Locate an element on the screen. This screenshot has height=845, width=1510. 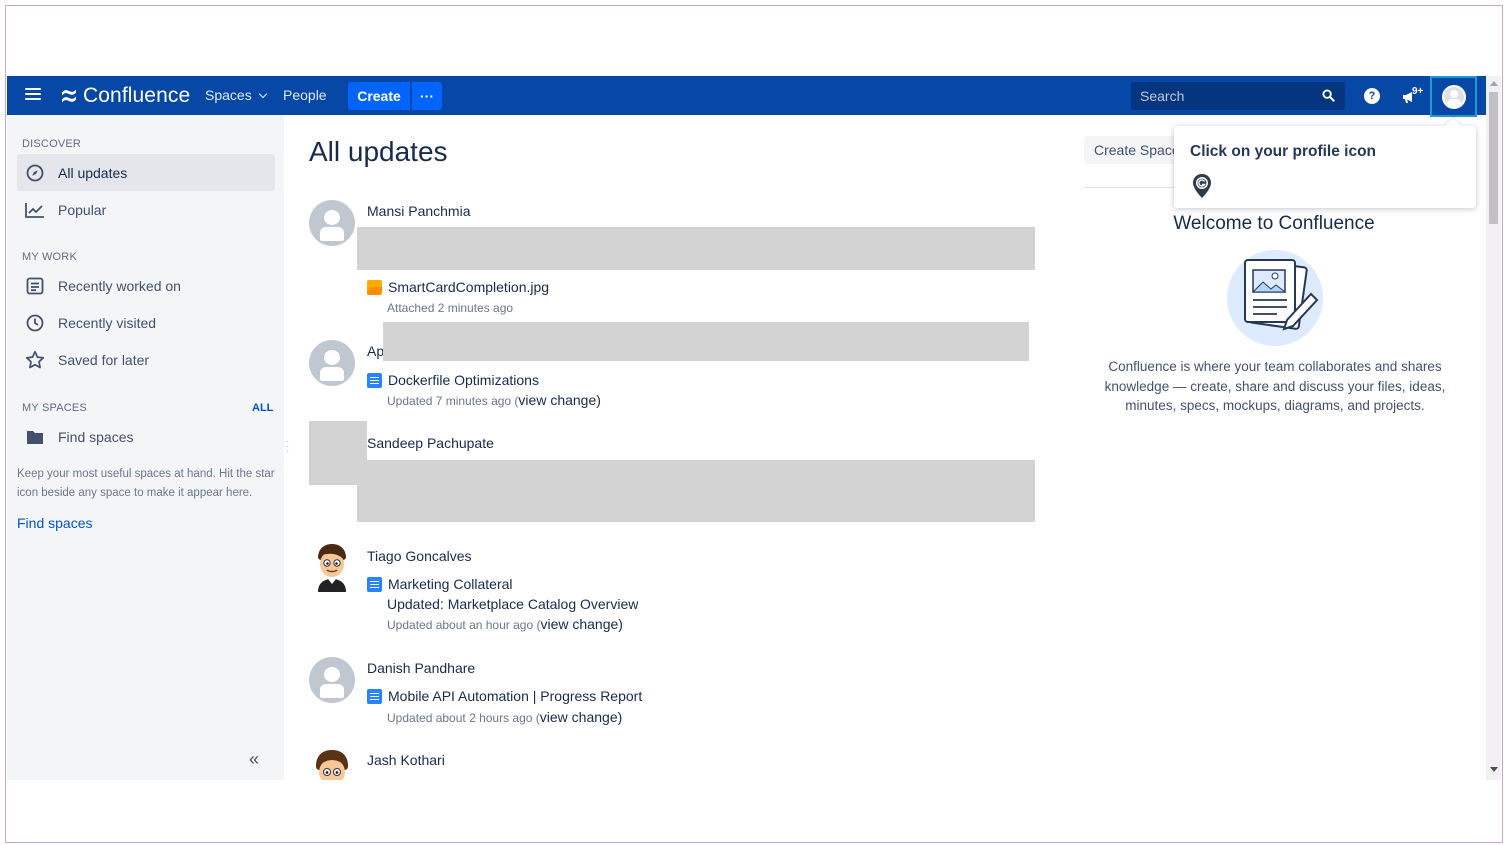
profile-button is located at coordinates (1453, 96).